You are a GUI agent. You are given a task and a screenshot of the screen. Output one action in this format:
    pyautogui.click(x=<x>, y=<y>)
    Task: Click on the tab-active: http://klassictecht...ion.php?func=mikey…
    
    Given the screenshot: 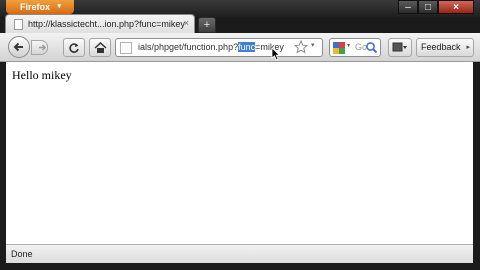 What is the action you would take?
    pyautogui.click(x=100, y=24)
    